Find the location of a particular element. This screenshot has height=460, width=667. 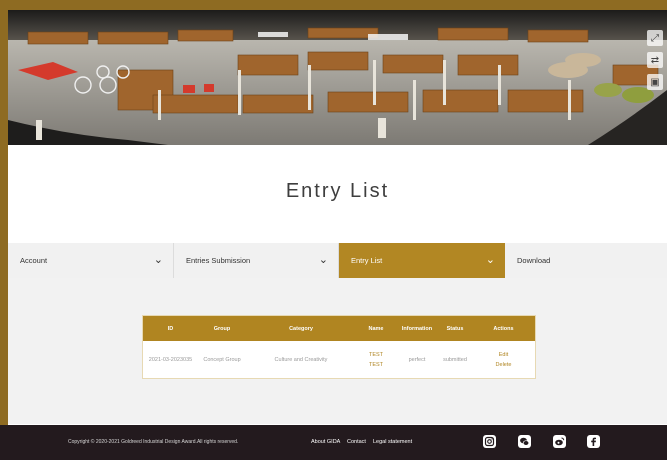

delete-link: Delete is located at coordinates (503, 365).